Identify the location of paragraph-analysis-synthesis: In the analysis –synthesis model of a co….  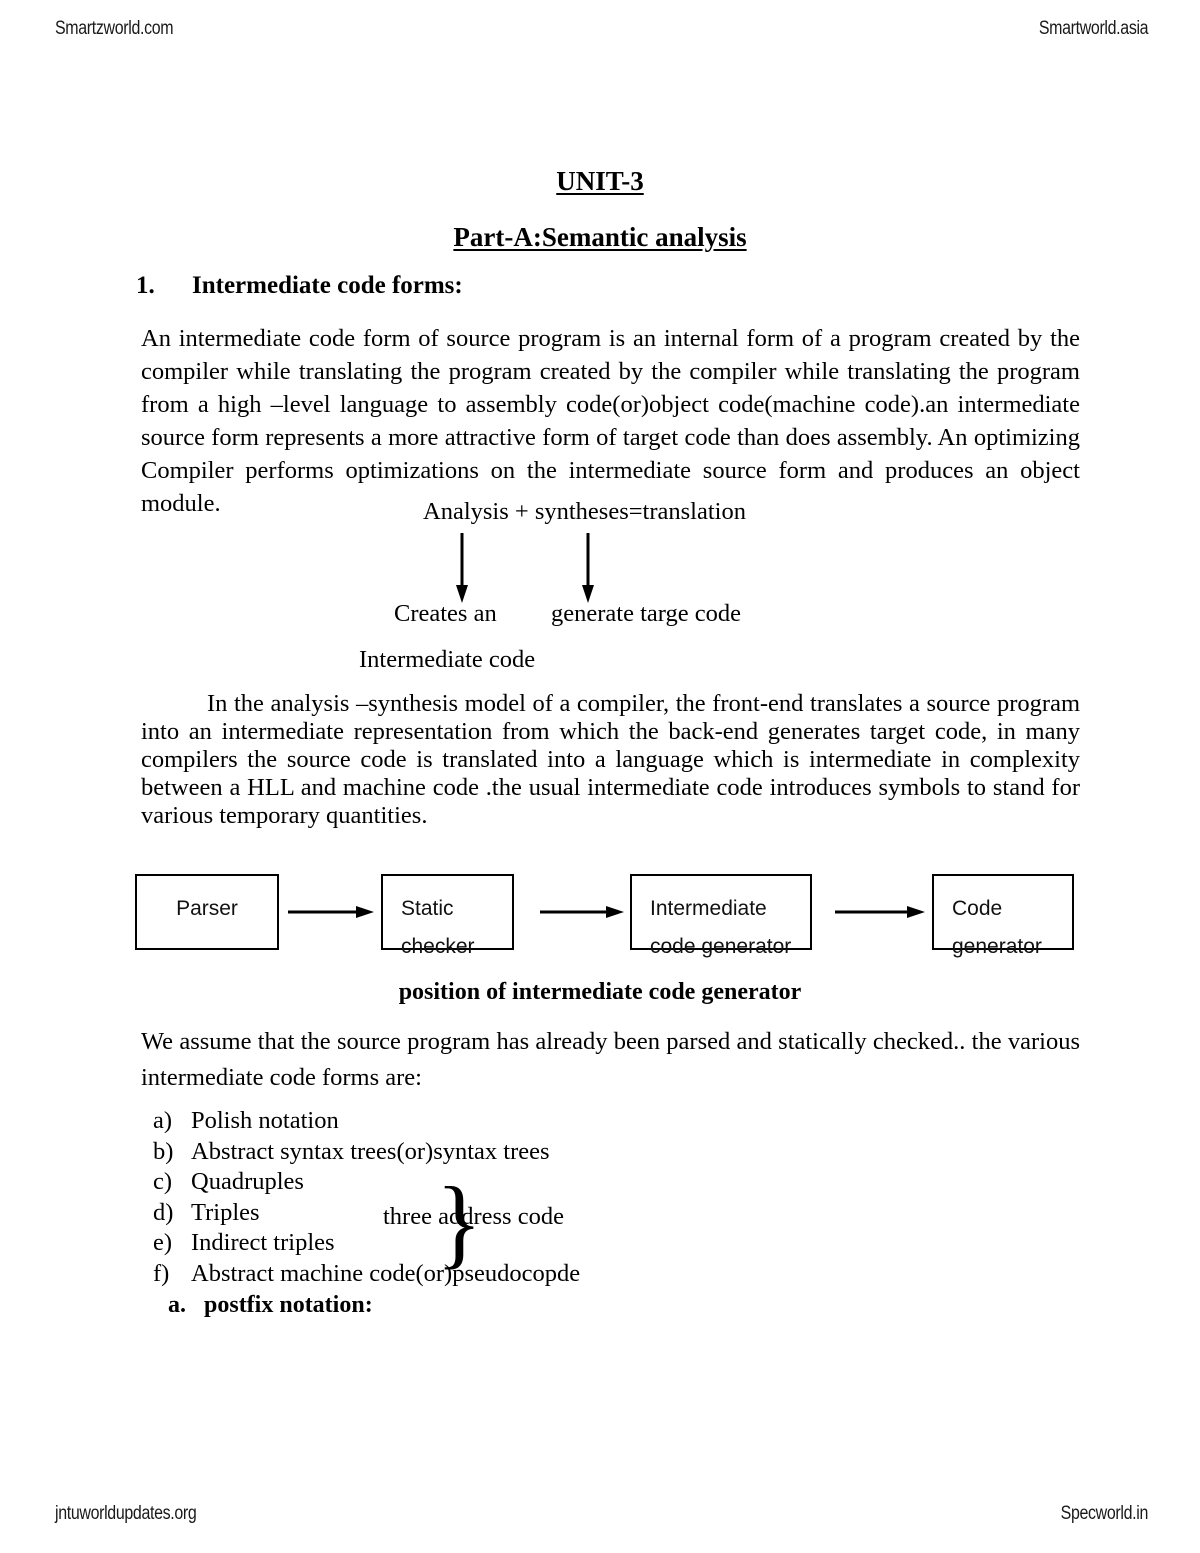
(610, 759).